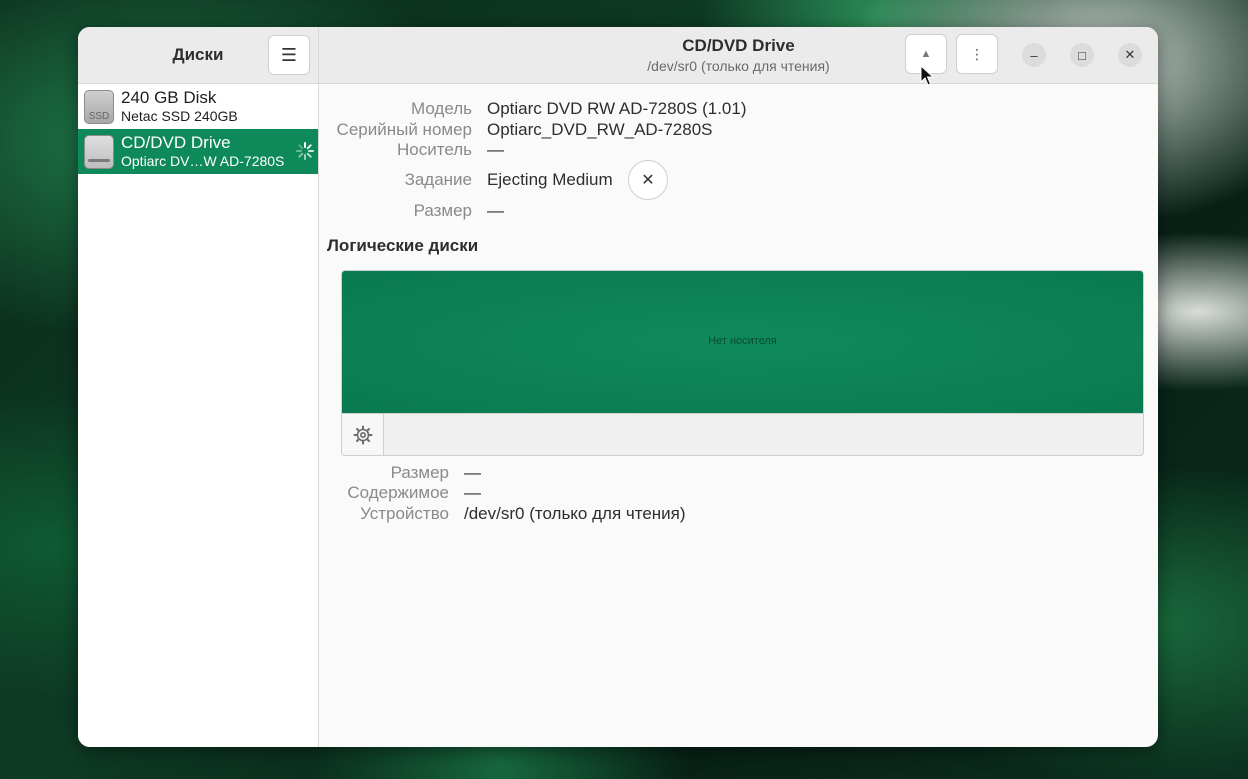 The height and width of the screenshot is (779, 1248). Describe the element at coordinates (419, 472) in the screenshot. I see `volume-size-label: Размер` at that location.